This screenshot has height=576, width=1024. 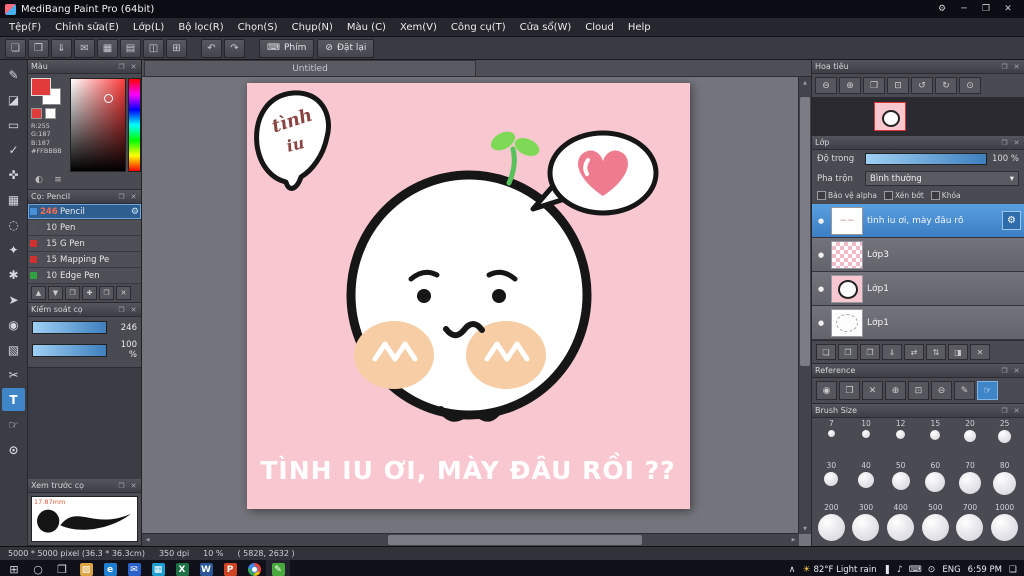 I want to click on photos-taskbar-button: ▦, so click(x=158, y=568).